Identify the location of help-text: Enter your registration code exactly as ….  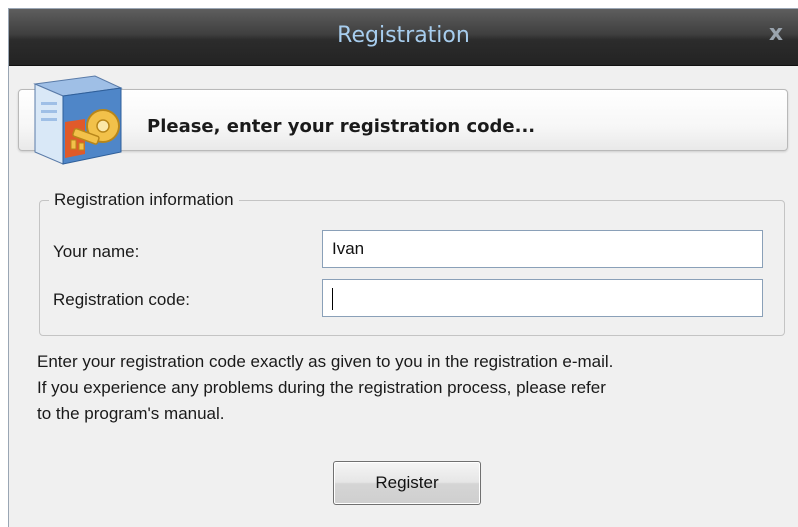
(417, 388).